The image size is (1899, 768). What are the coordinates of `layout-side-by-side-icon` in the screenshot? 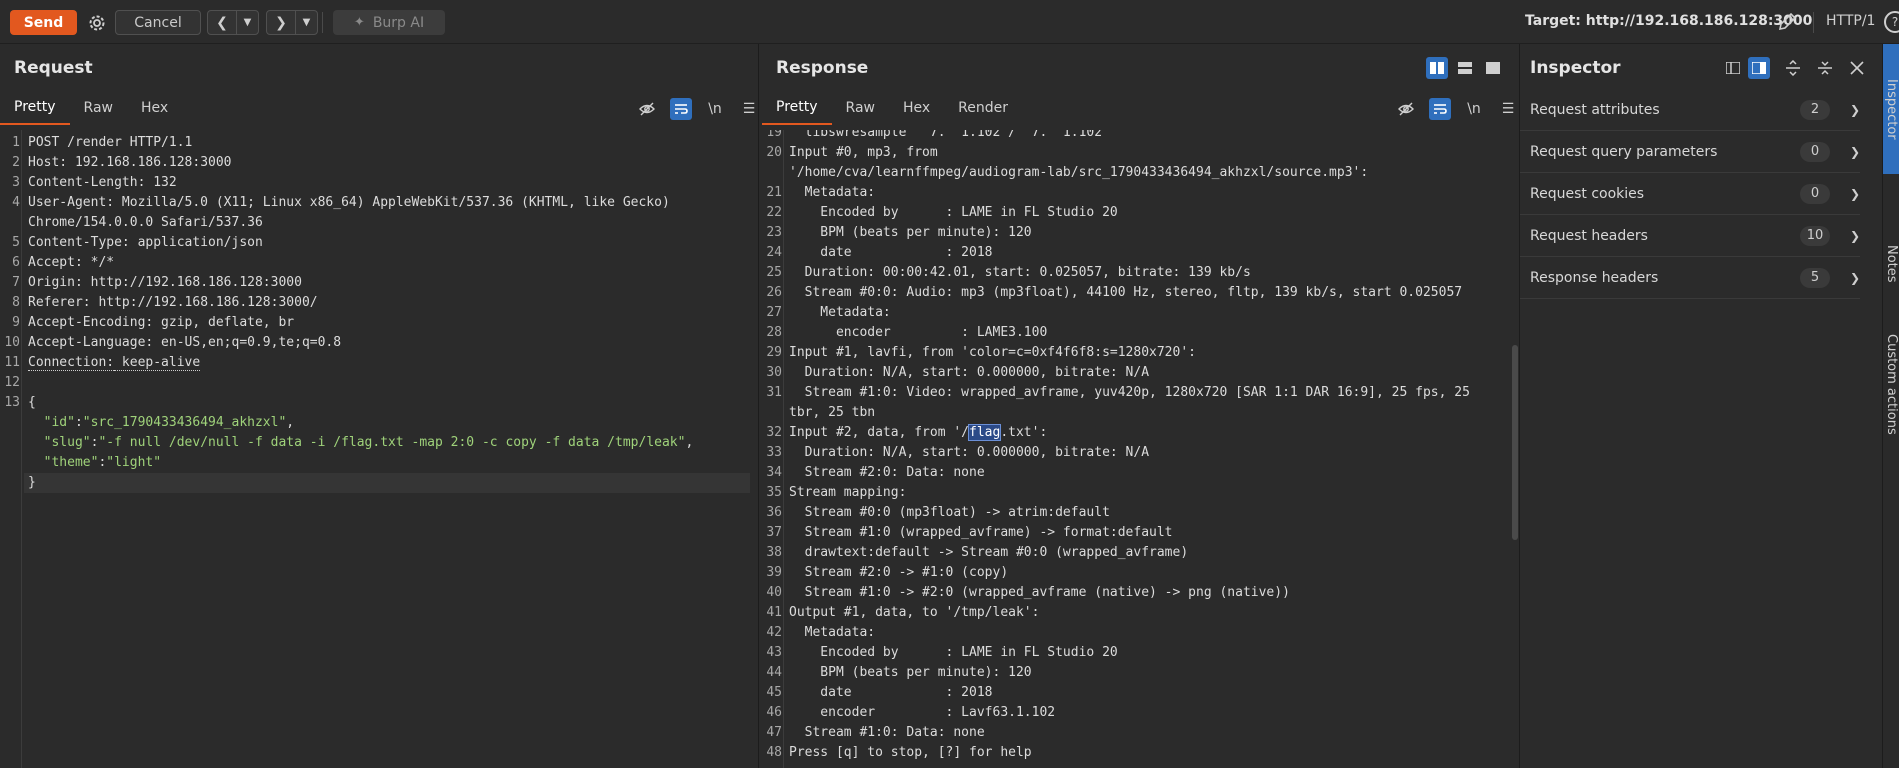 It's located at (1437, 68).